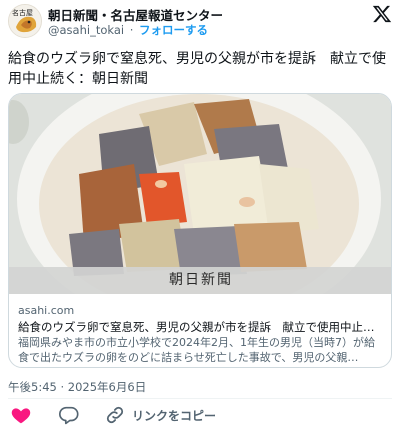 This screenshot has width=400, height=430. Describe the element at coordinates (173, 30) in the screenshot. I see `follow-button: フォローする` at that location.